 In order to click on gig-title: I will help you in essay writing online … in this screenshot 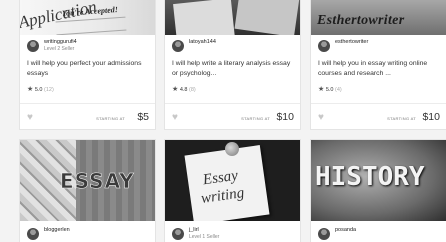, I will do `click(381, 68)`.